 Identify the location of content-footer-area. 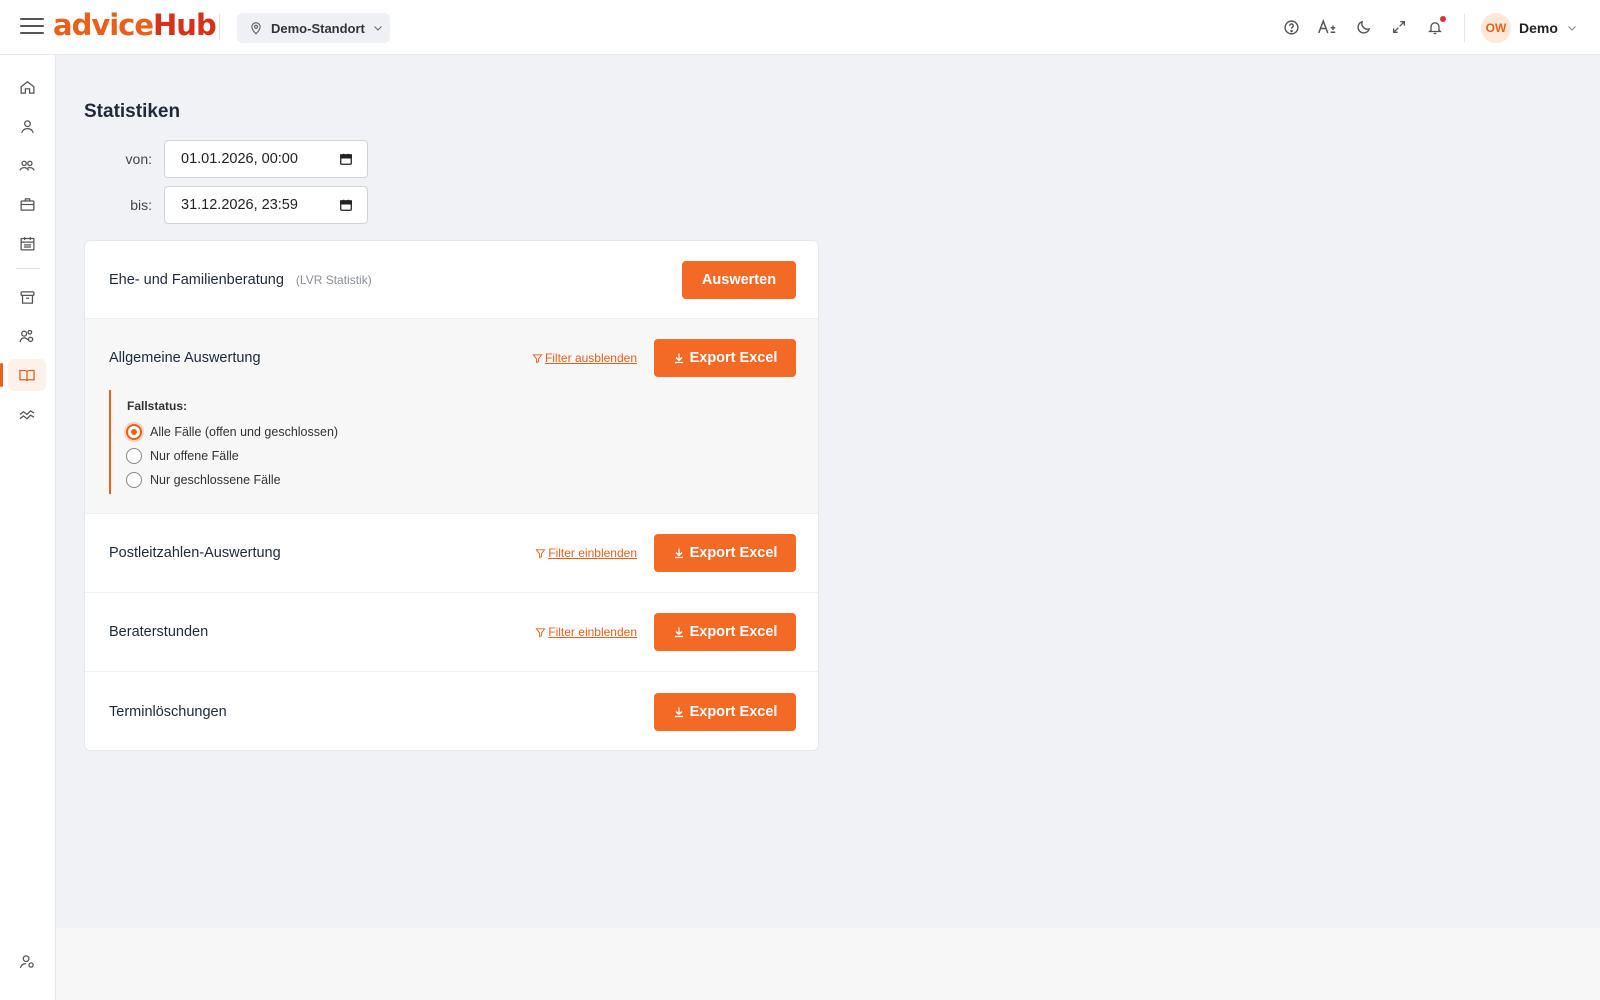
(828, 964).